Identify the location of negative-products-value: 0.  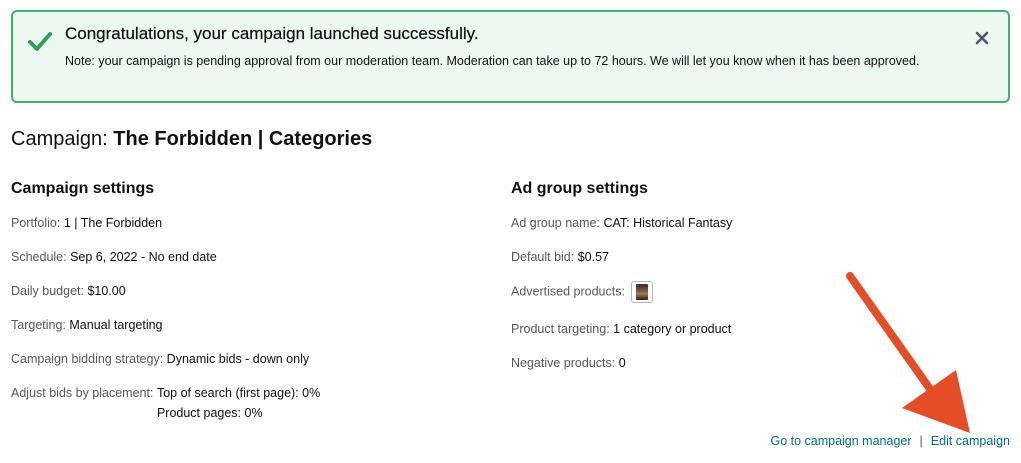
(622, 363).